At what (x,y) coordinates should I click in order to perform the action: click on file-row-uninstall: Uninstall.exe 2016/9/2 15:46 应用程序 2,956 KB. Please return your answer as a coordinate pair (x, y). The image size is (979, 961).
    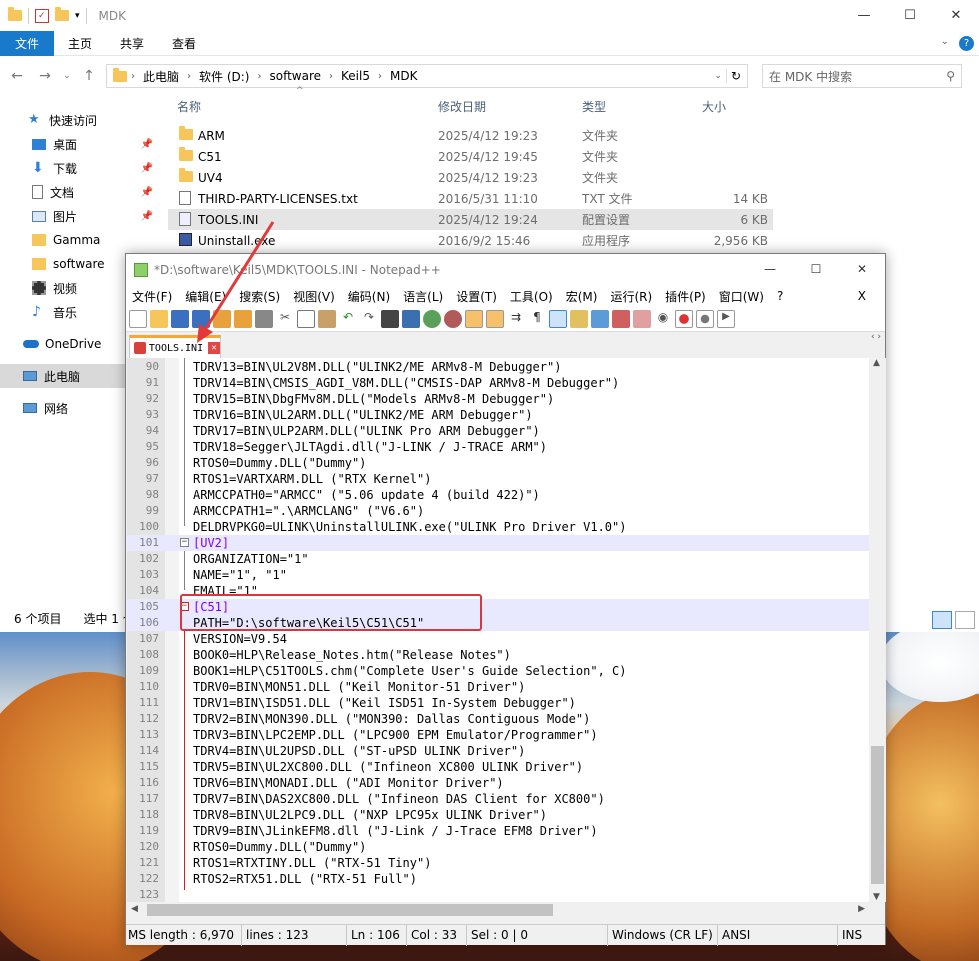
    Looking at the image, I should click on (470, 240).